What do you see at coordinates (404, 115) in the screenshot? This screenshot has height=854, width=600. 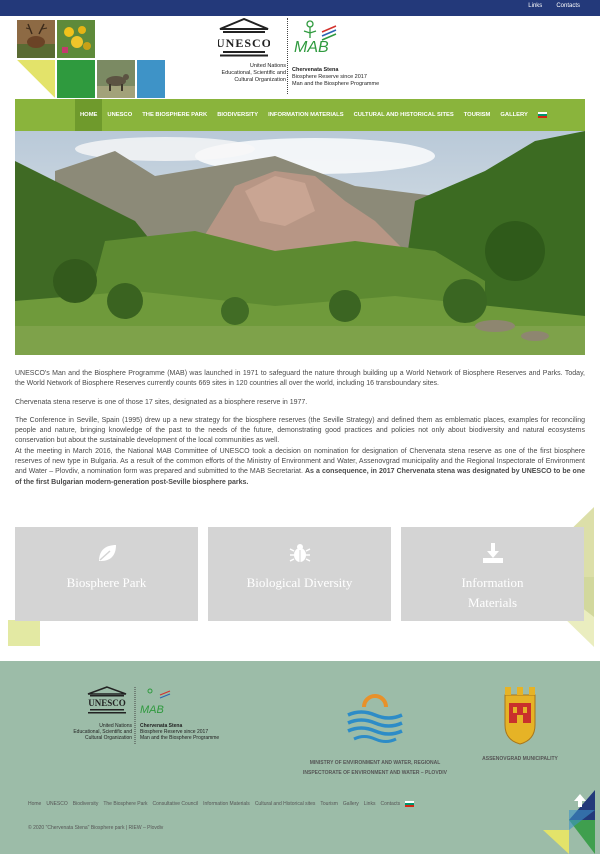 I see `nav-item-cultural-historical-sites: Cultural and Historical Sites` at bounding box center [404, 115].